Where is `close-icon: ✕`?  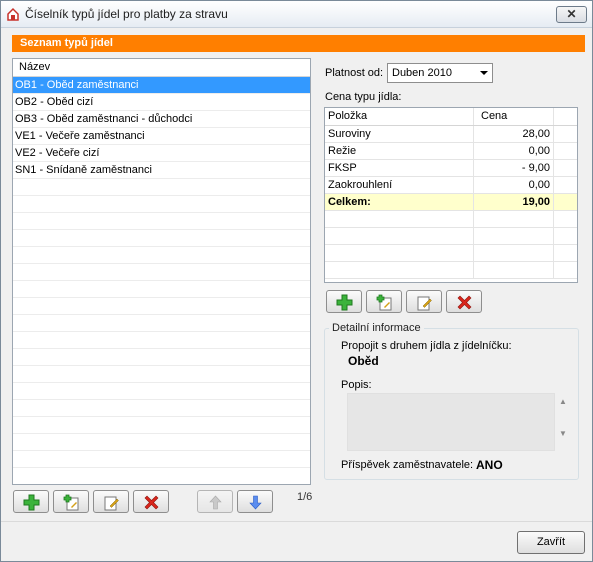
close-icon: ✕ is located at coordinates (571, 14).